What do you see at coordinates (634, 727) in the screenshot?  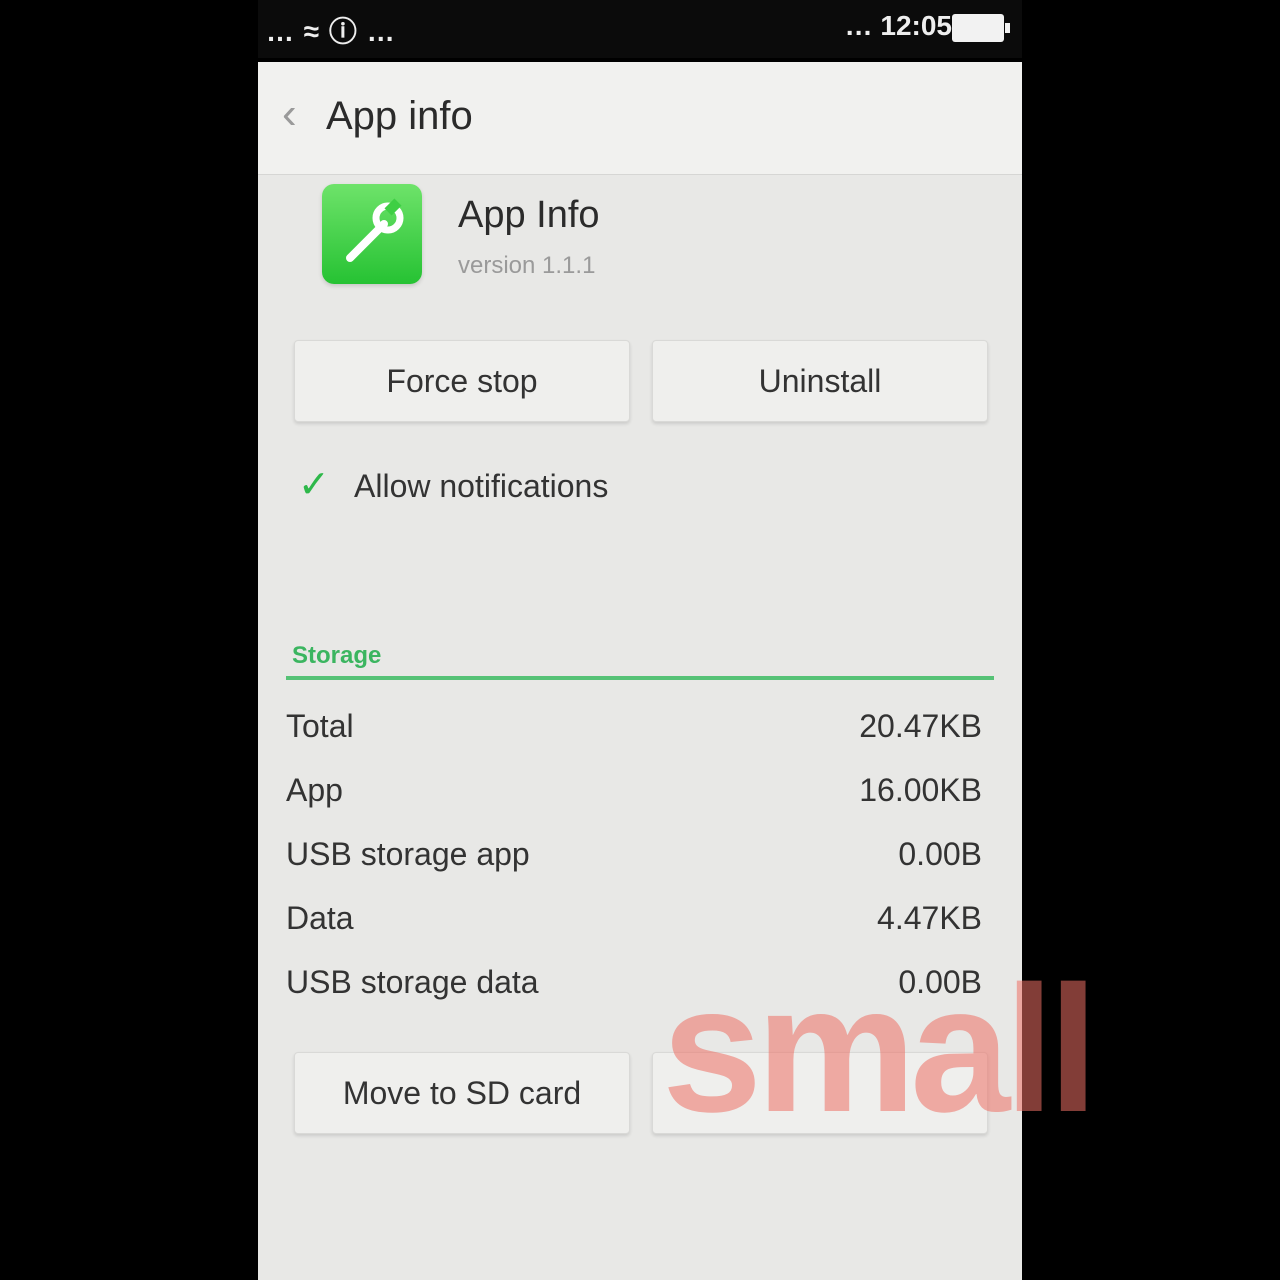 I see `storage-row-total: Total 20.47KB` at bounding box center [634, 727].